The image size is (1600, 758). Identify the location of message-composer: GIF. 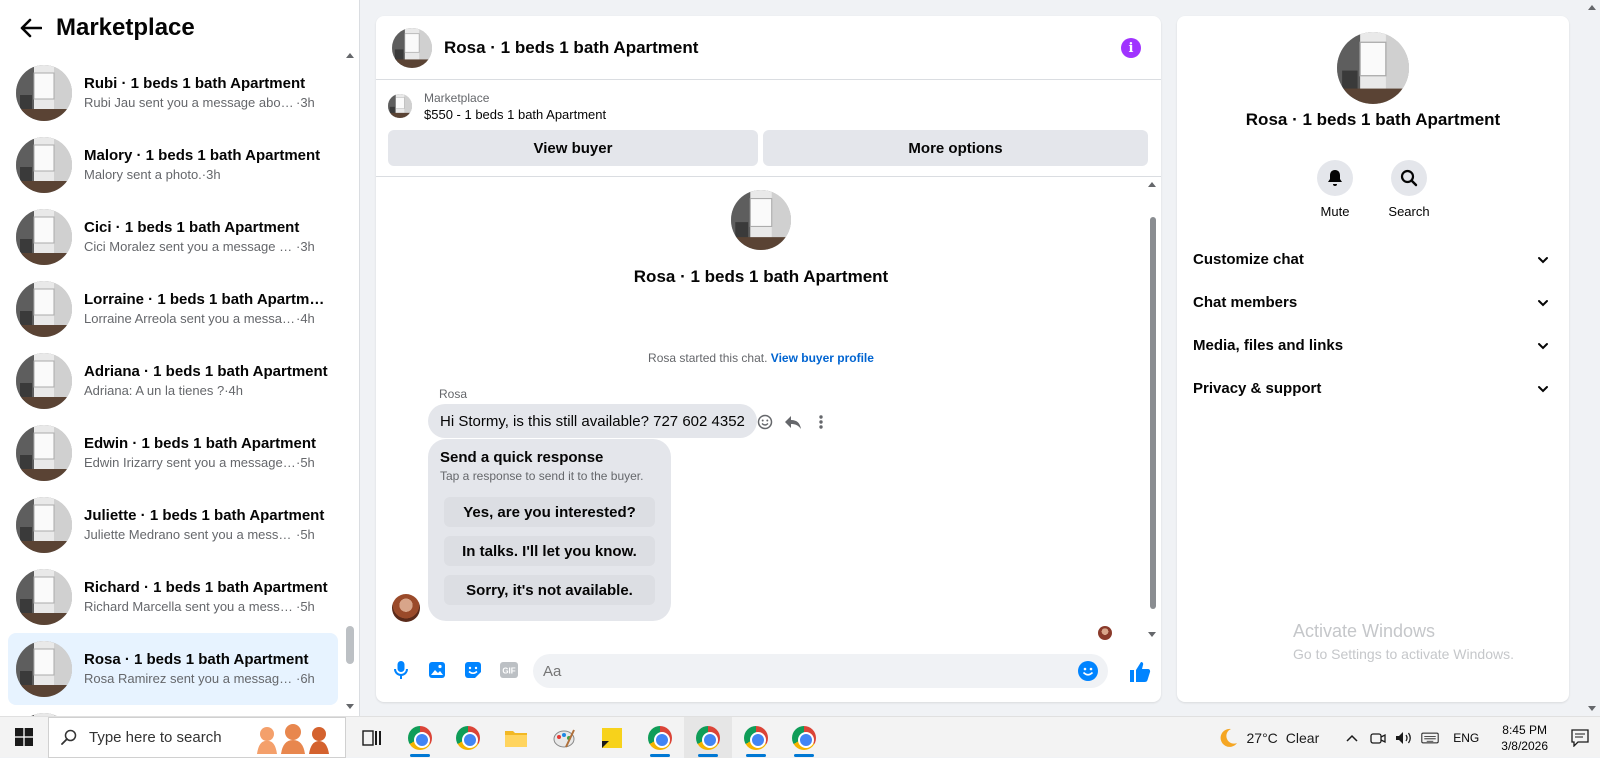
(768, 670).